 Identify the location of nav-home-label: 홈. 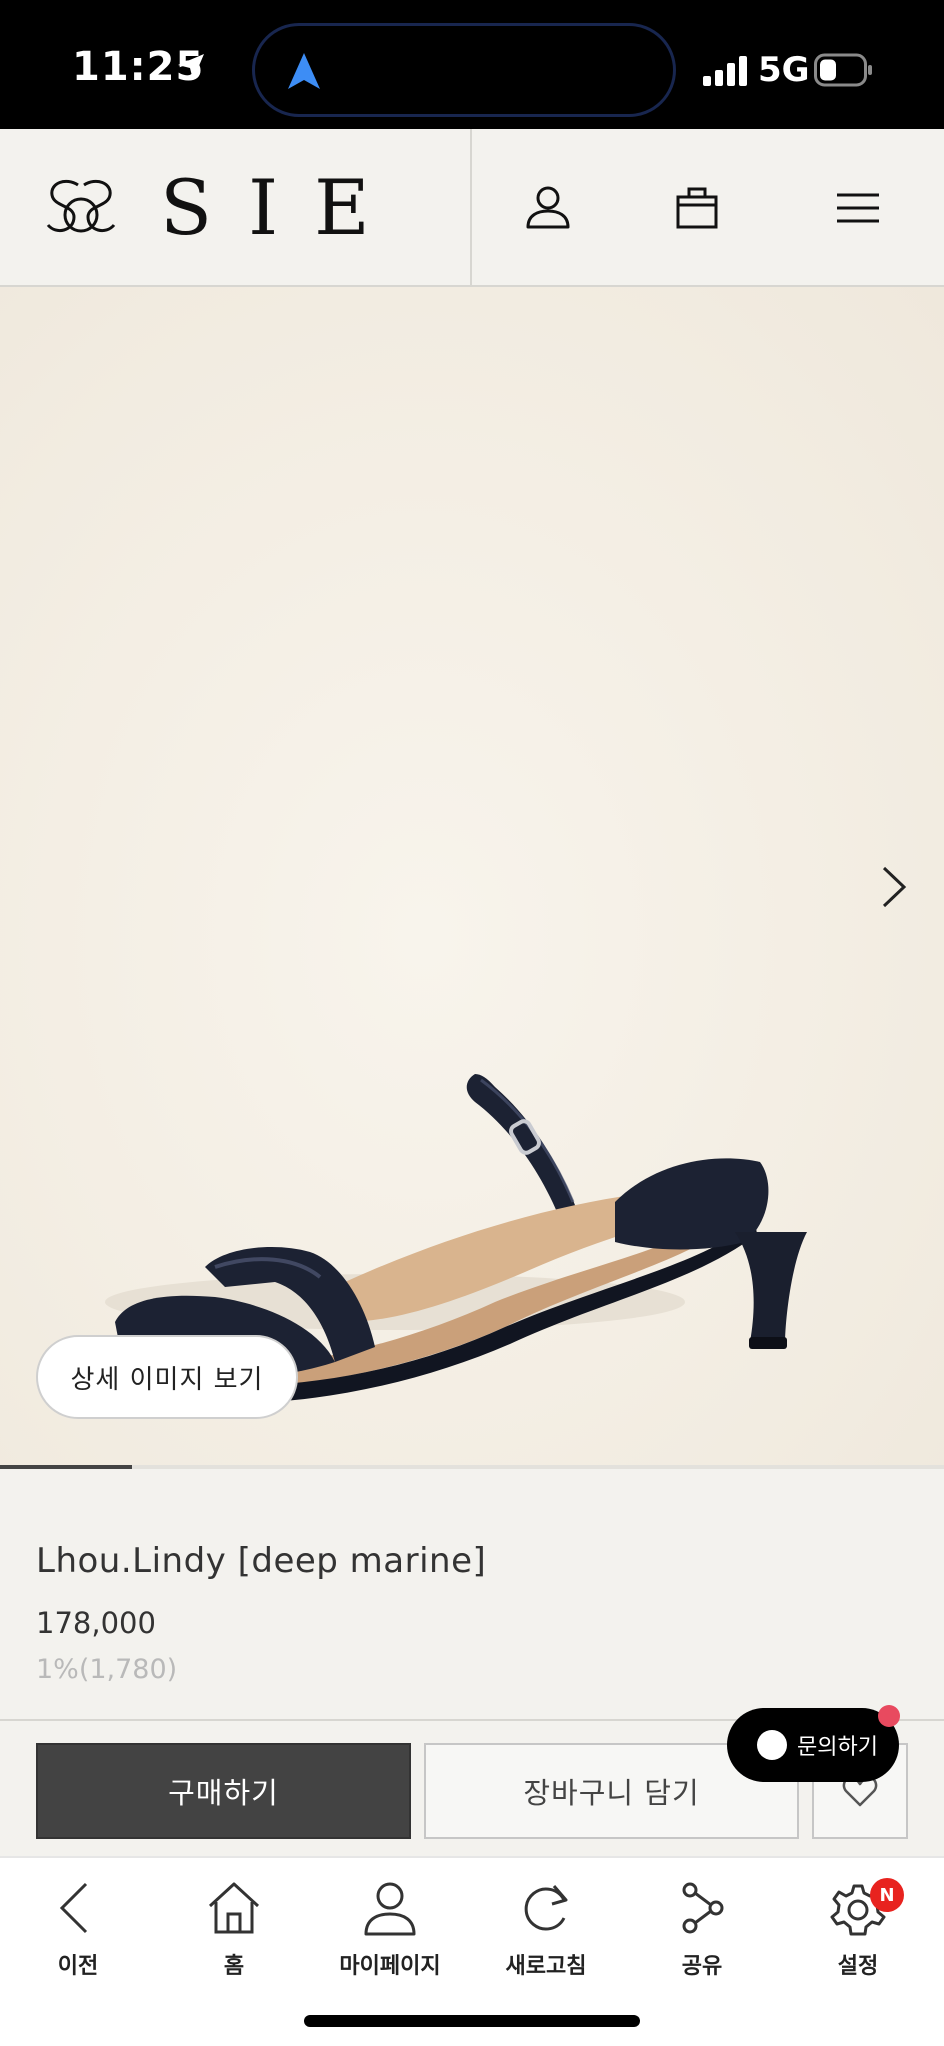
(234, 1966).